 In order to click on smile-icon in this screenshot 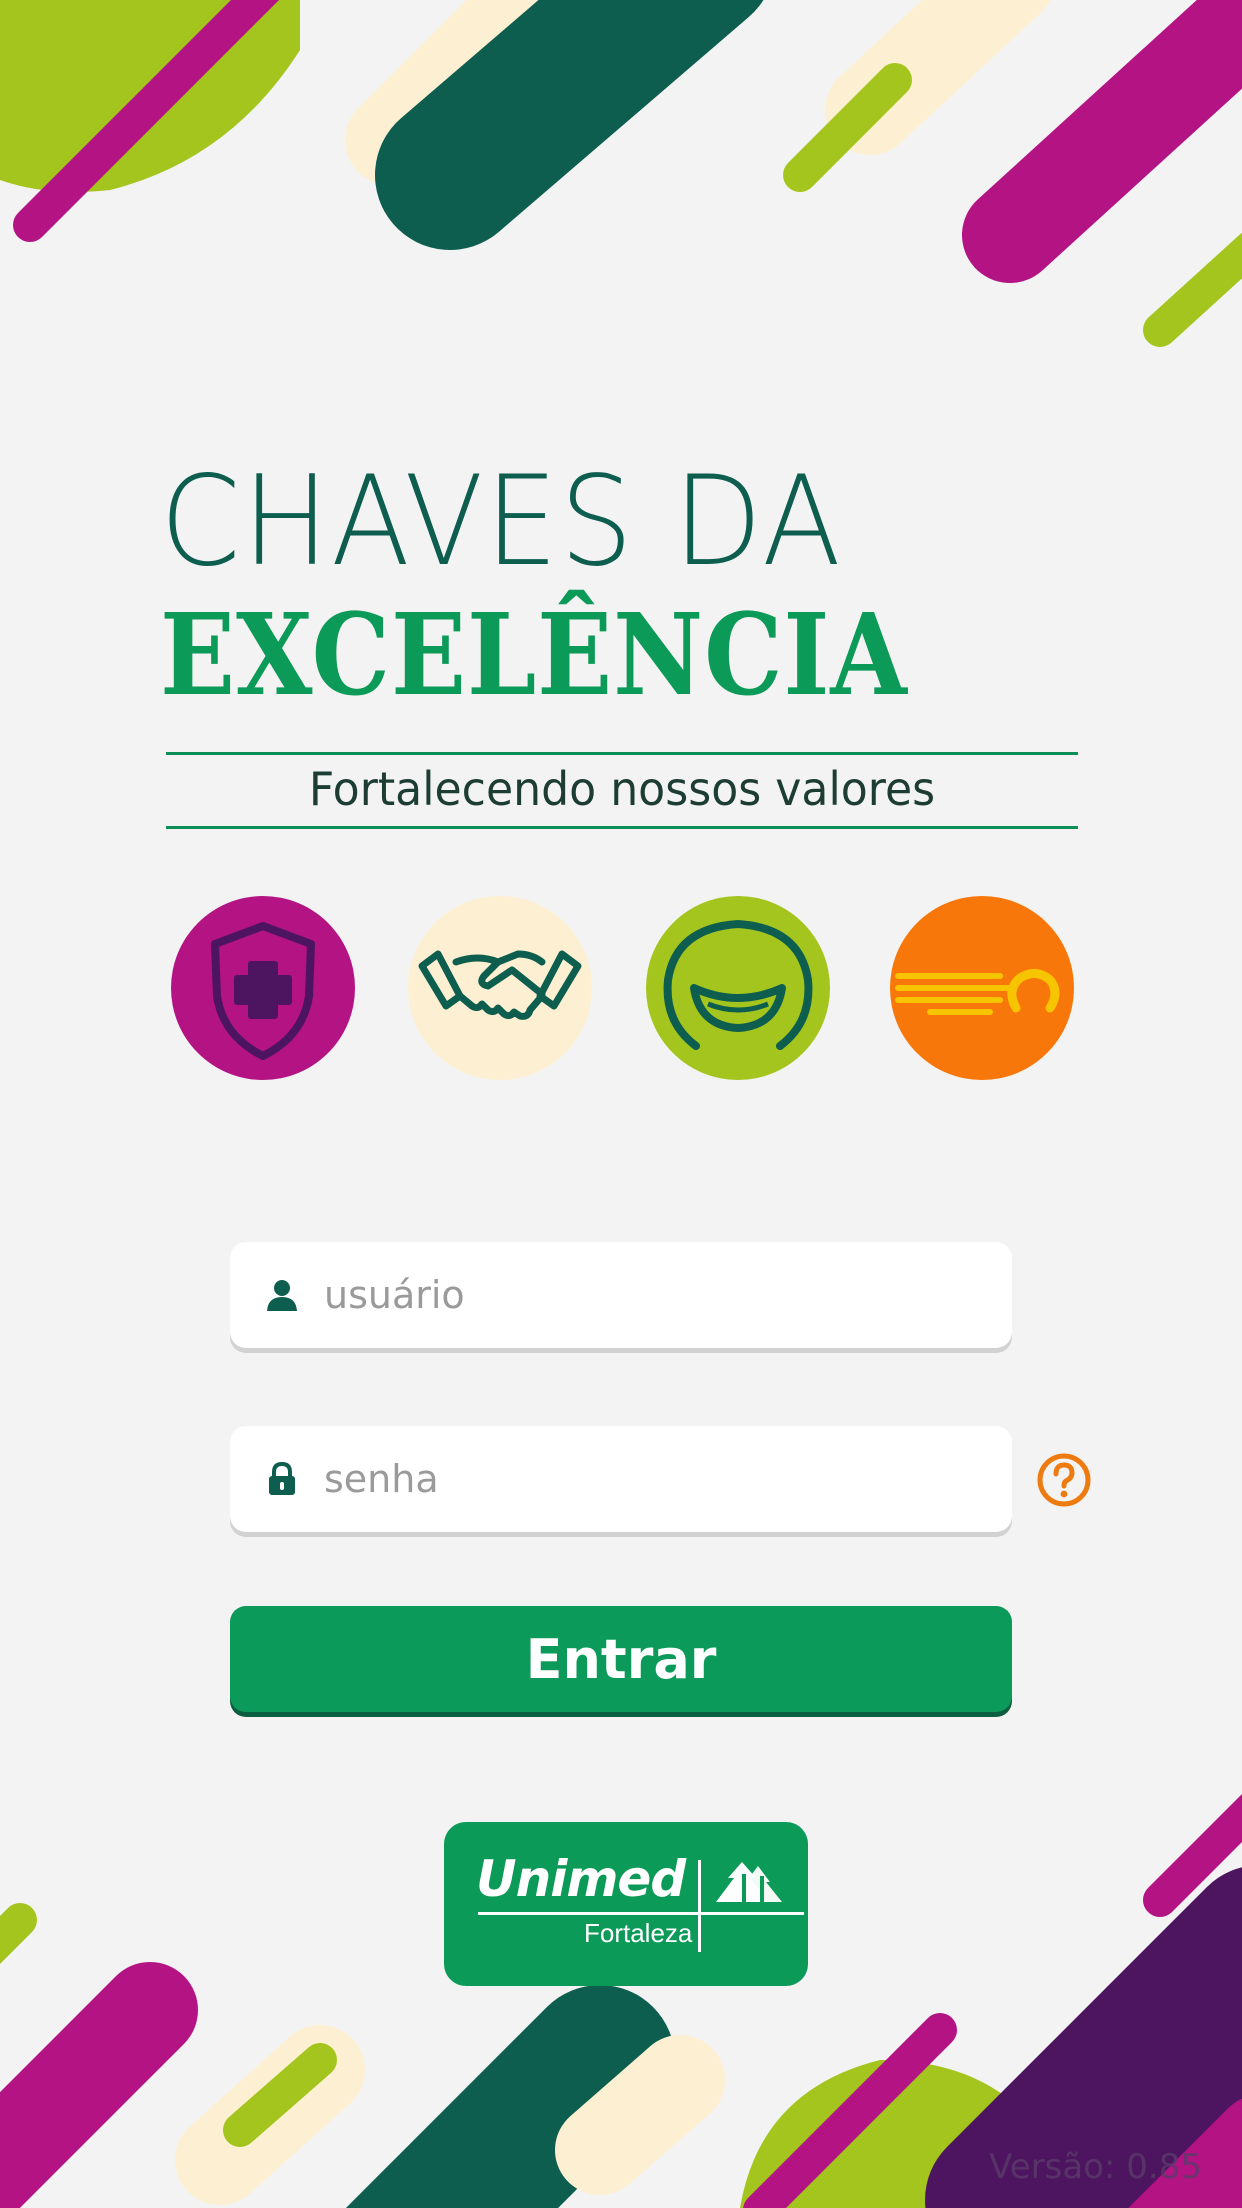, I will do `click(738, 988)`.